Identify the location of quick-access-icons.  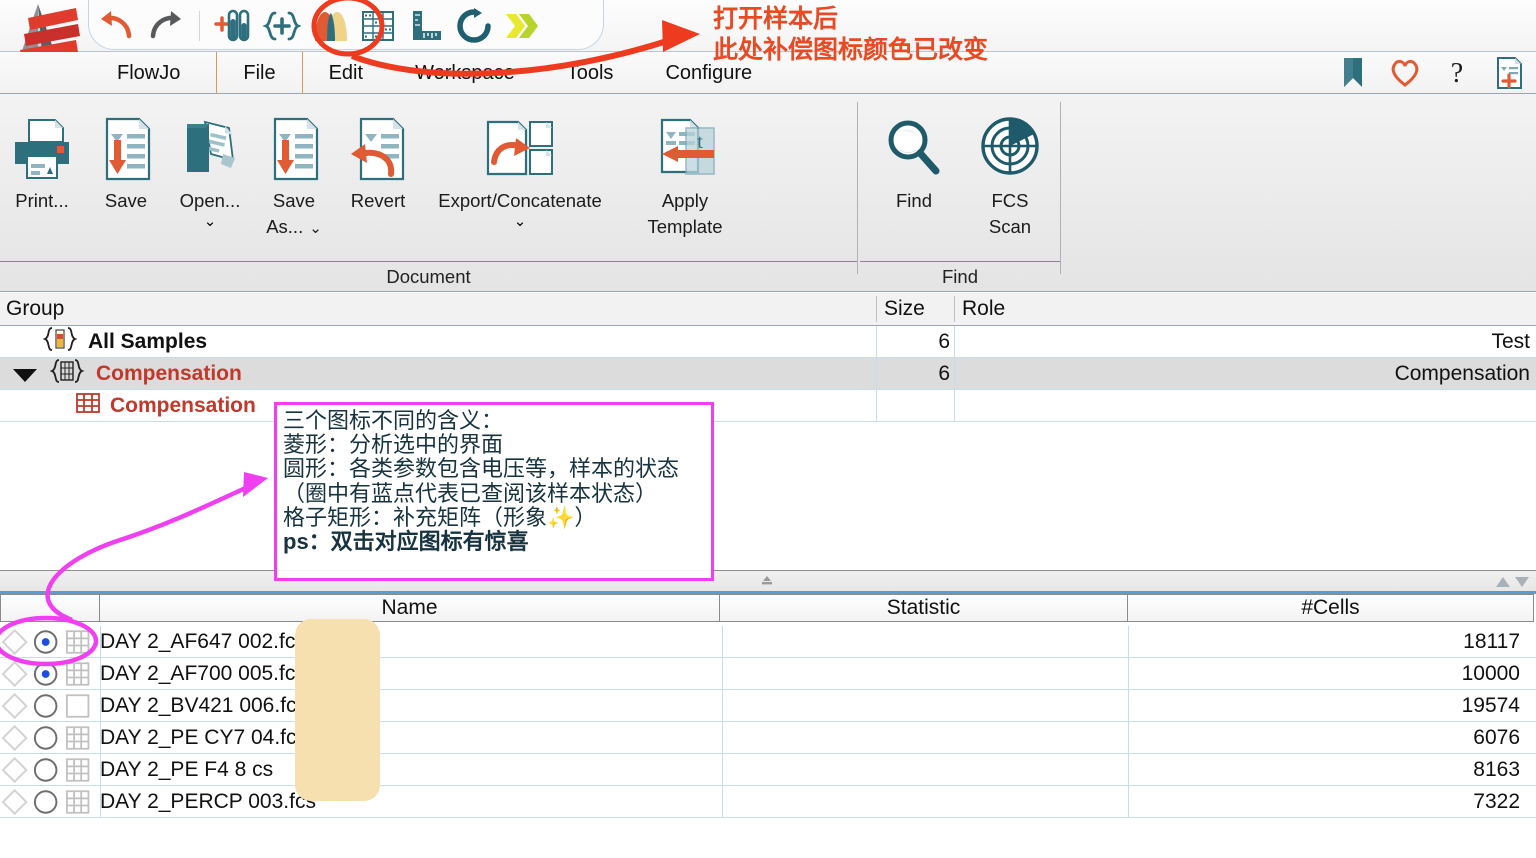
(319, 26).